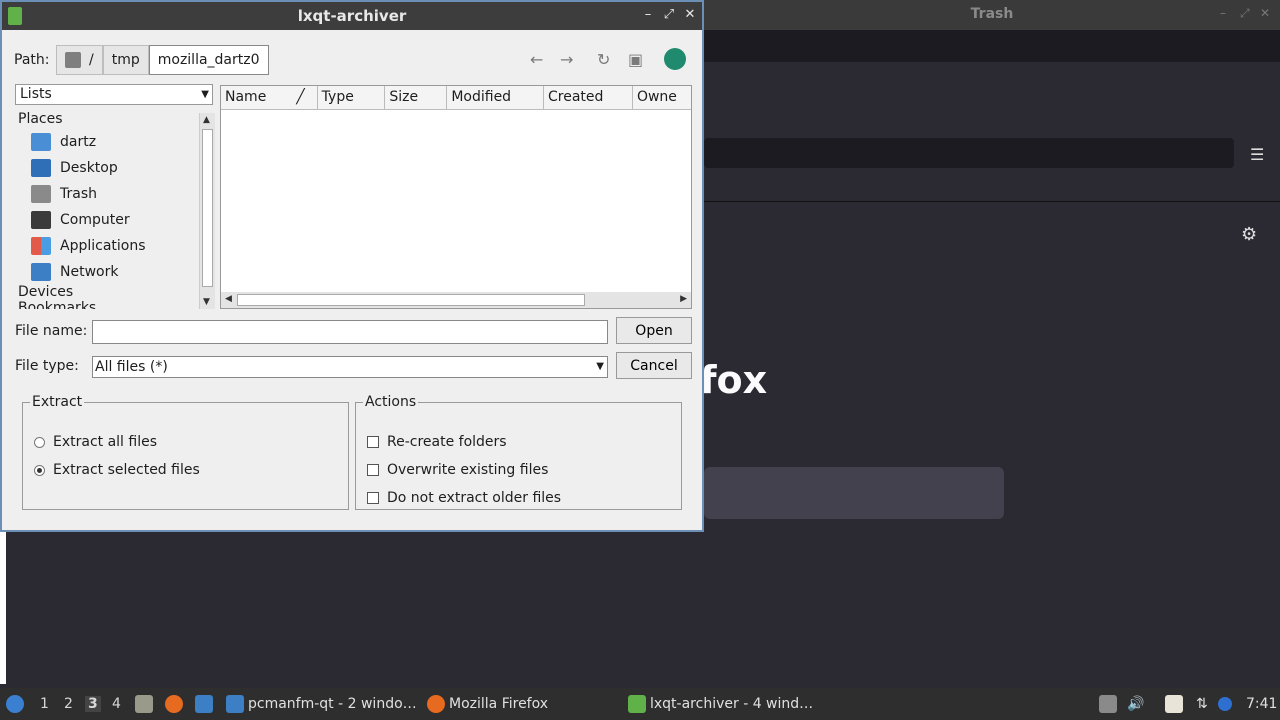 Image resolution: width=1280 pixels, height=720 pixels. Describe the element at coordinates (80, 220) in the screenshot. I see `sidebar-item-computer: Computer` at that location.